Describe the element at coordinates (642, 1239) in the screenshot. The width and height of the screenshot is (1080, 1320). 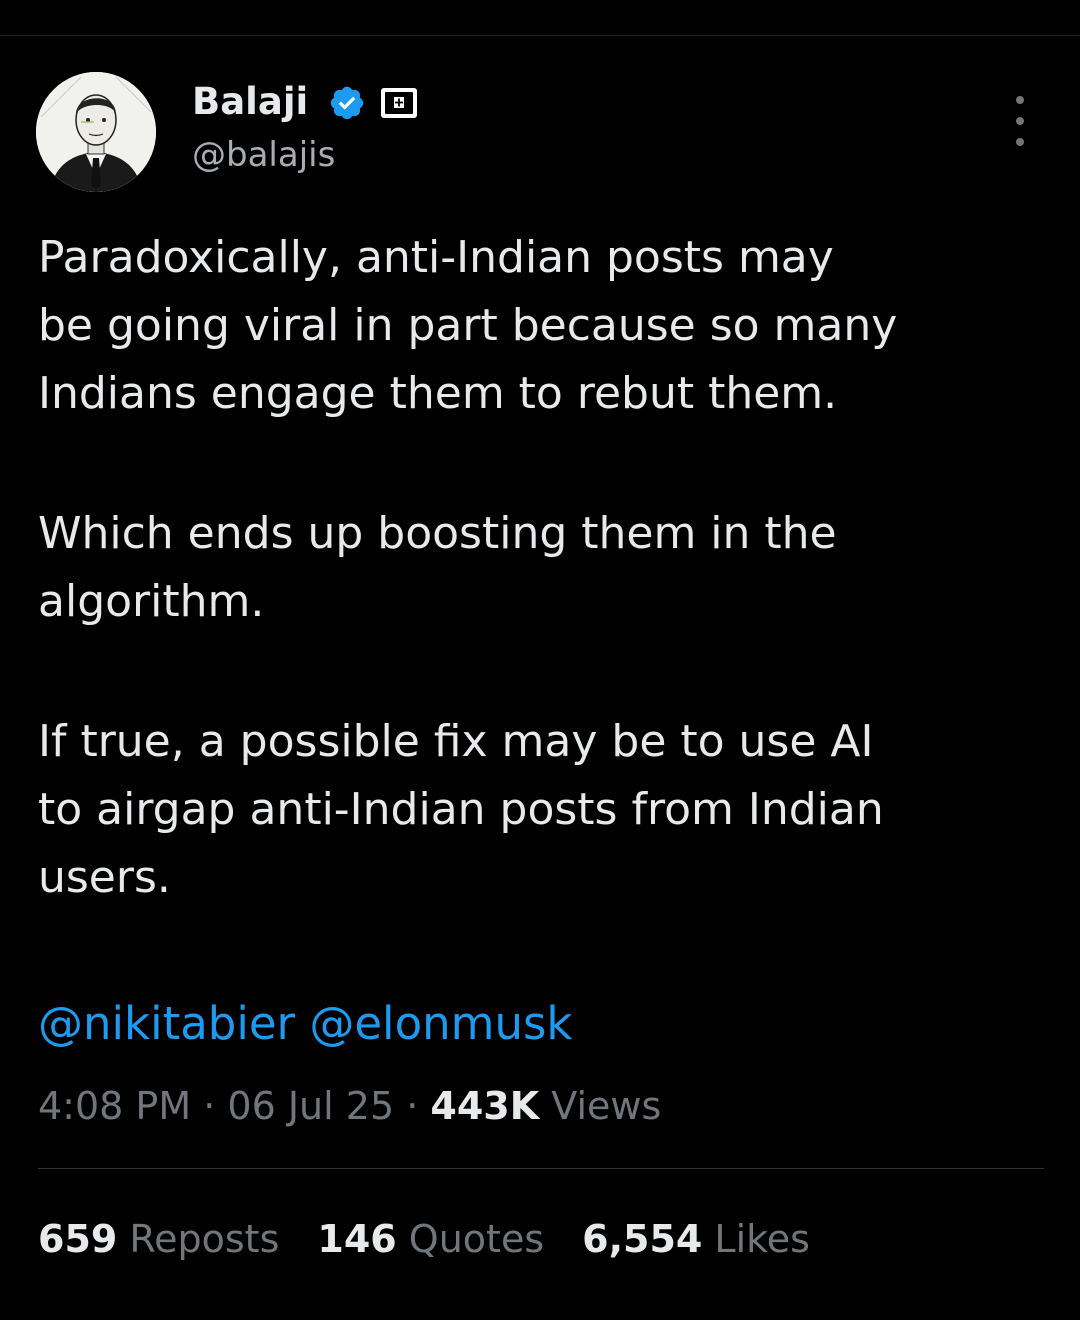
I see `likes-count: 6,554` at that location.